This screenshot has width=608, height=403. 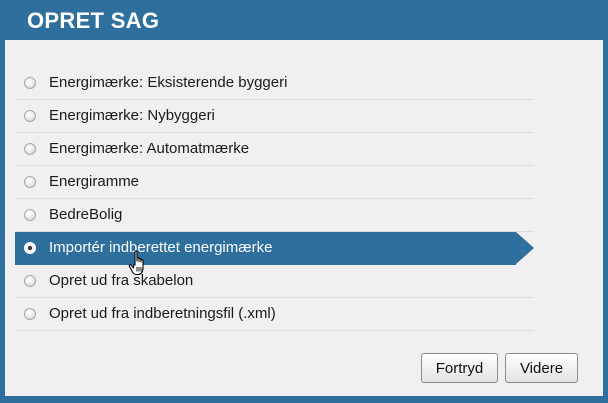 I want to click on option-from-xml-file: Opret ud fra indberetningsfil (.xml), so click(x=274, y=314).